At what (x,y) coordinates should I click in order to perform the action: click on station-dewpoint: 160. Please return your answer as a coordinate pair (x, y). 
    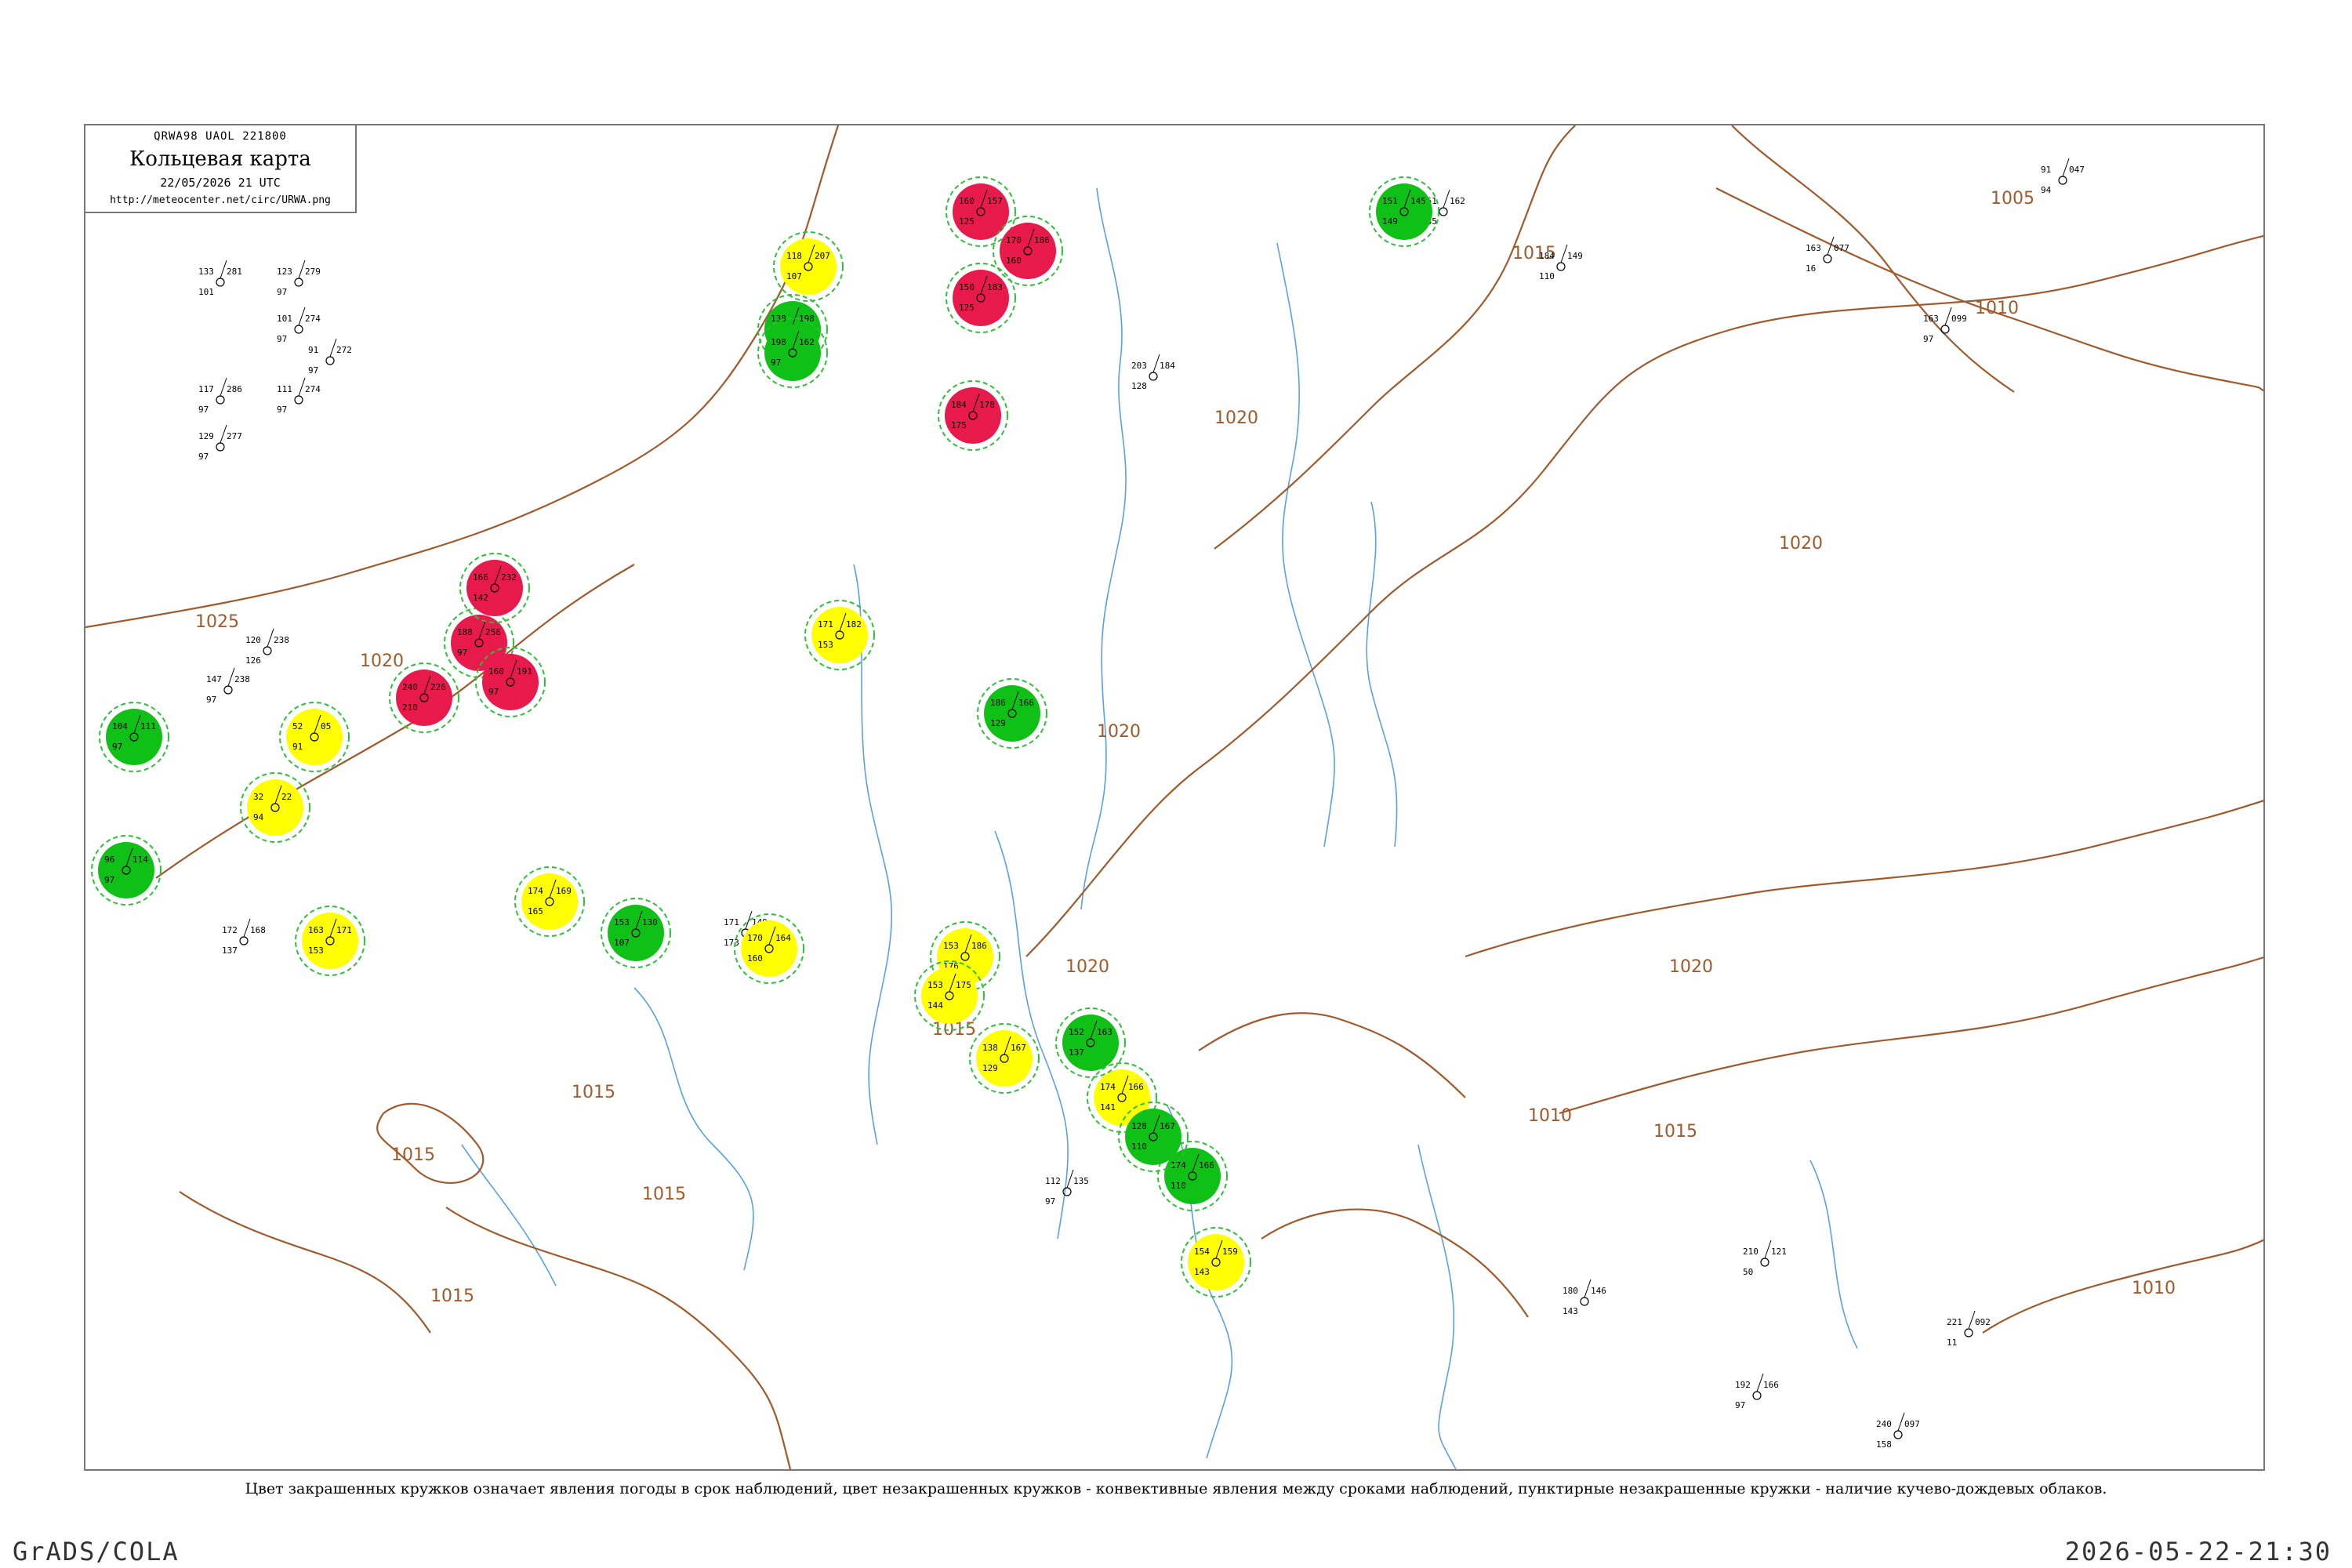
    Looking at the image, I should click on (755, 958).